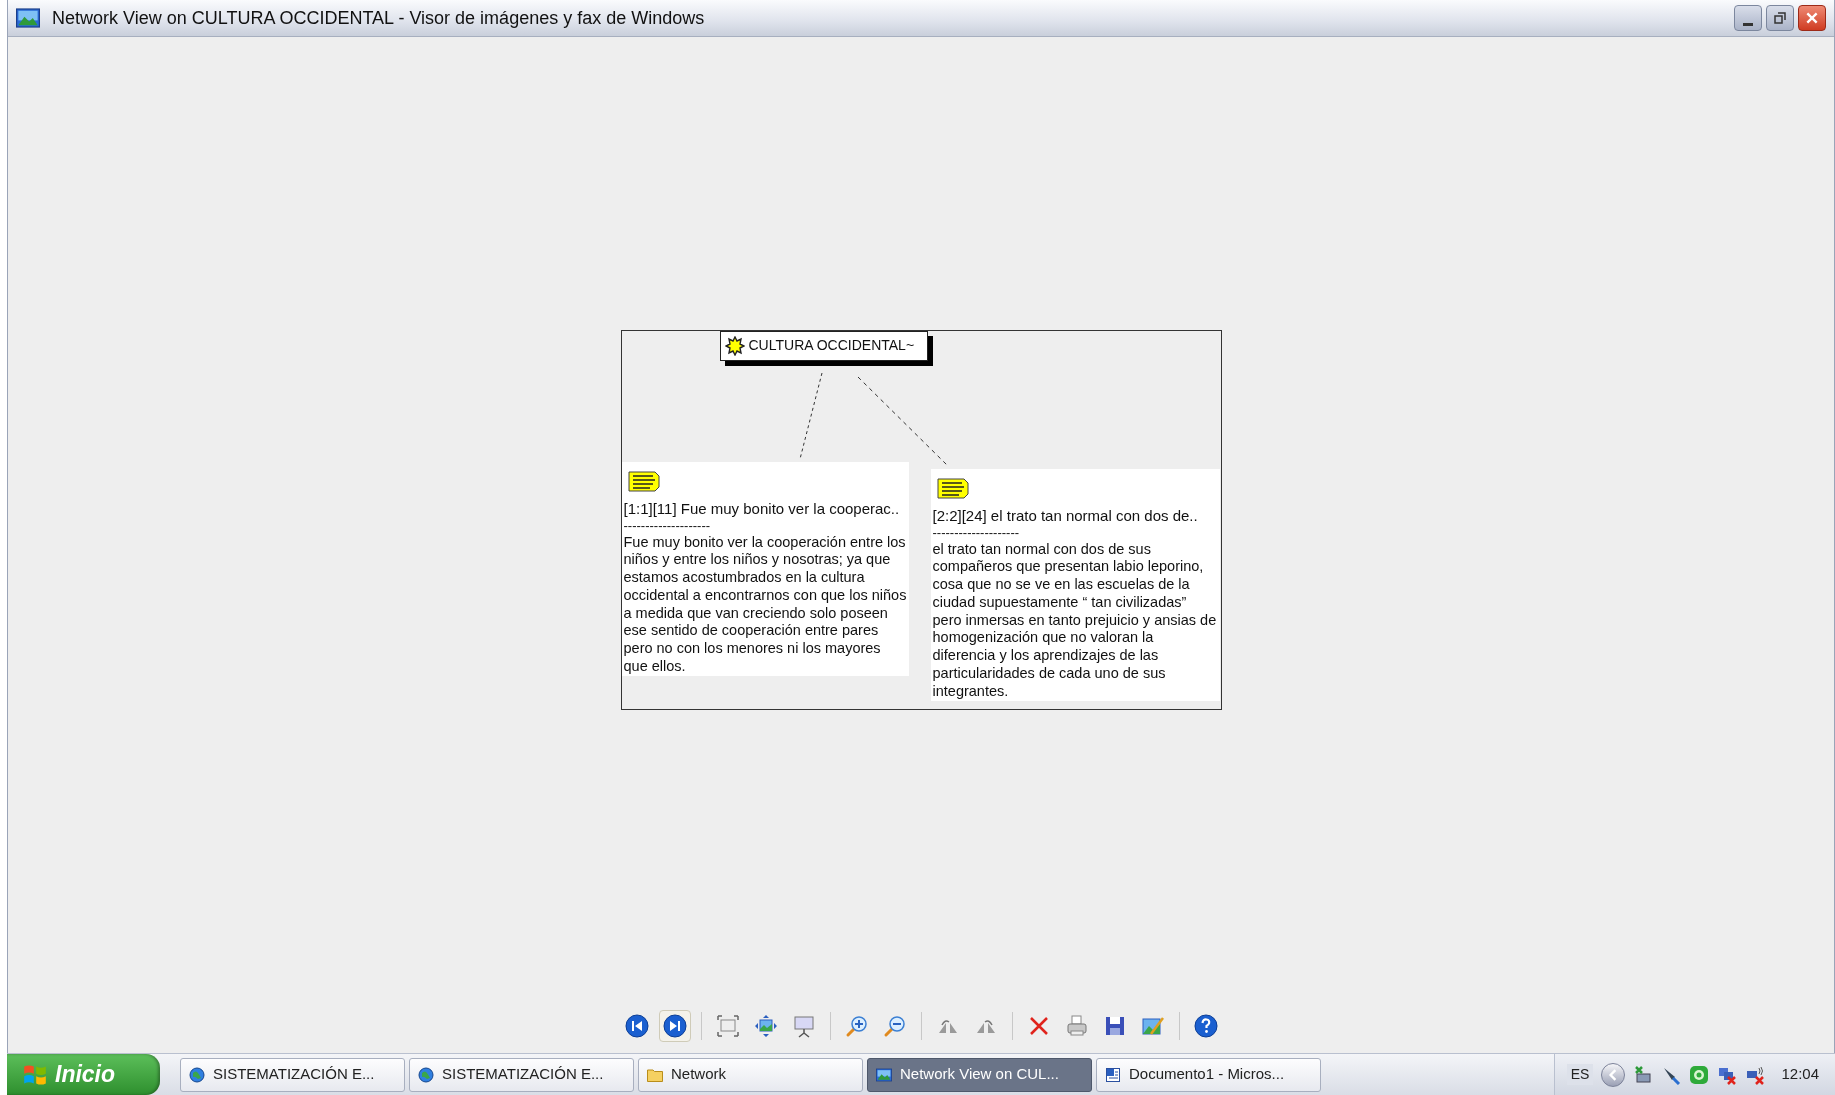 The height and width of the screenshot is (1095, 1835). I want to click on picture-icon, so click(884, 1074).